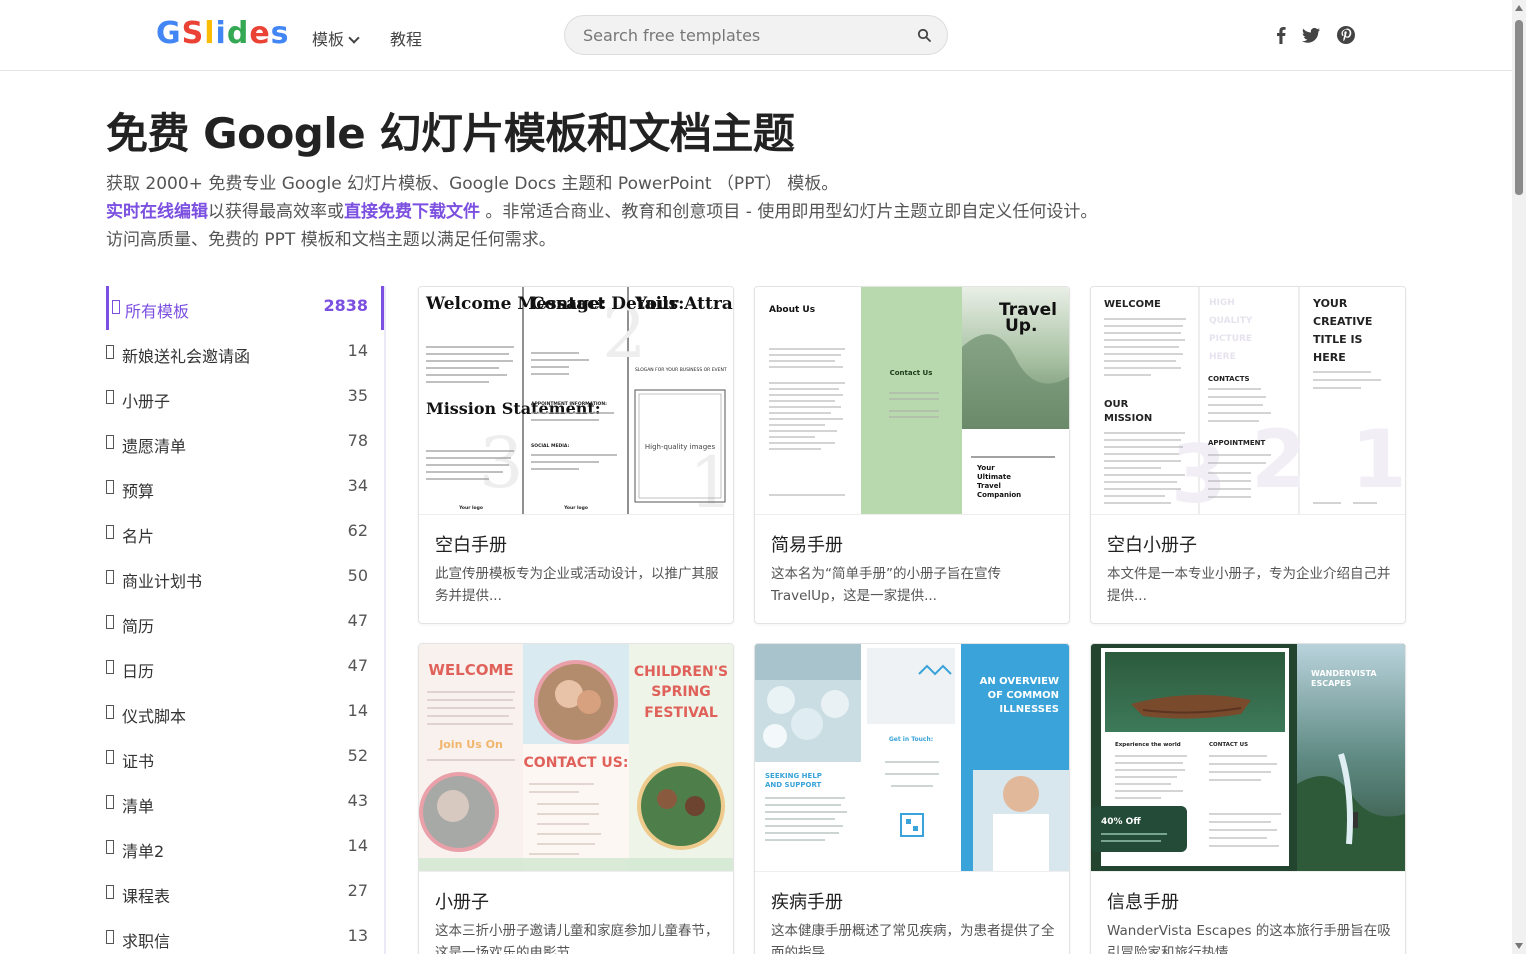 Image resolution: width=1526 pixels, height=954 pixels. I want to click on category-item: 求职信 13, so click(245, 935).